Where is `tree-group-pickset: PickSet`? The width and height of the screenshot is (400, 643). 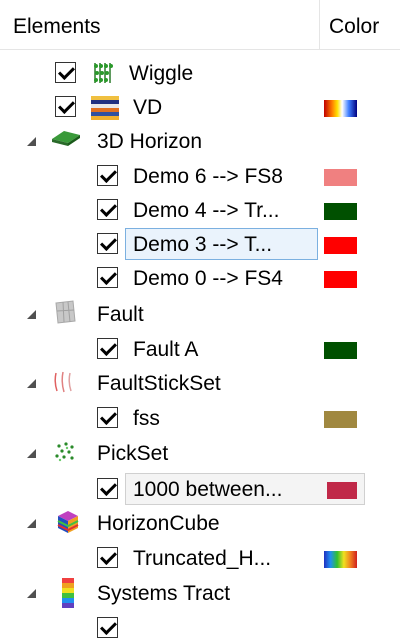
tree-group-pickset: PickSet is located at coordinates (200, 454).